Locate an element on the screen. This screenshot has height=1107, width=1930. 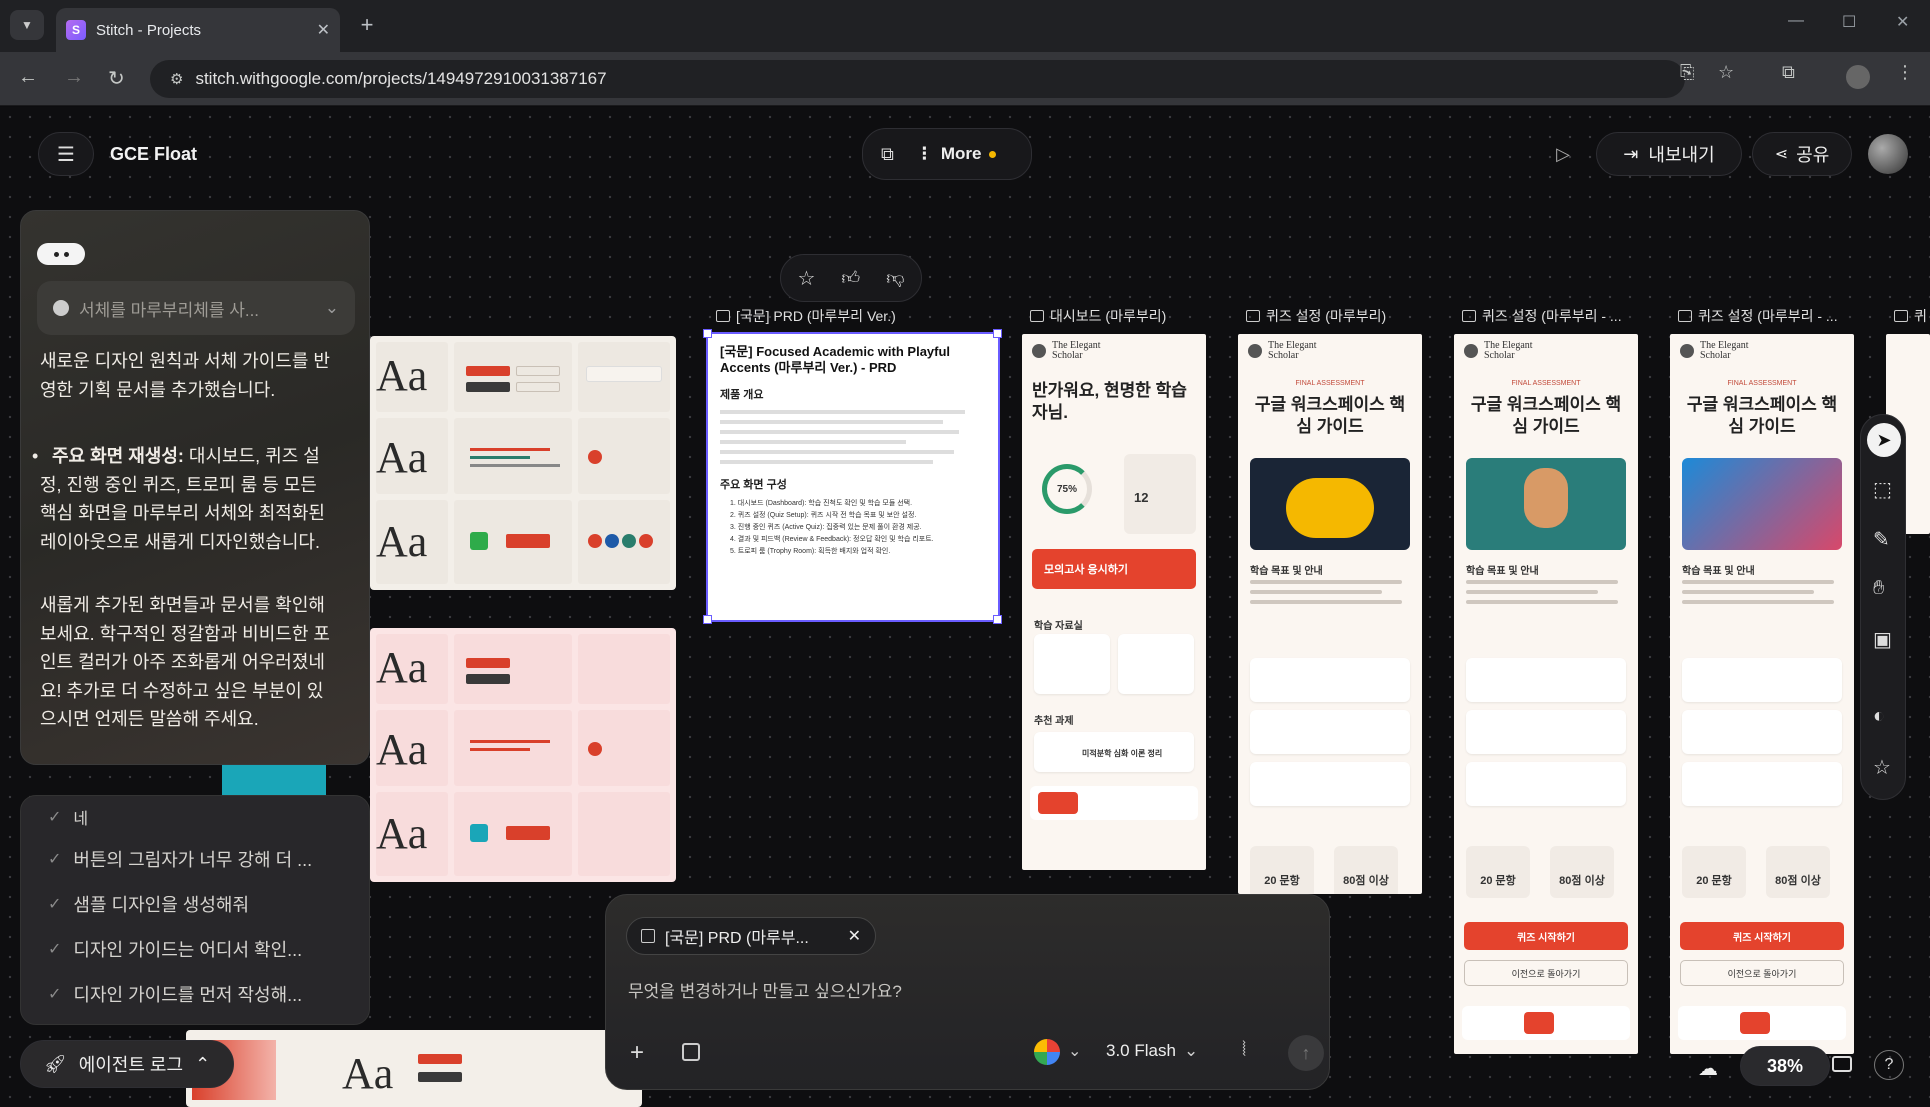
history-item: ✓ 네 is located at coordinates (68, 817).